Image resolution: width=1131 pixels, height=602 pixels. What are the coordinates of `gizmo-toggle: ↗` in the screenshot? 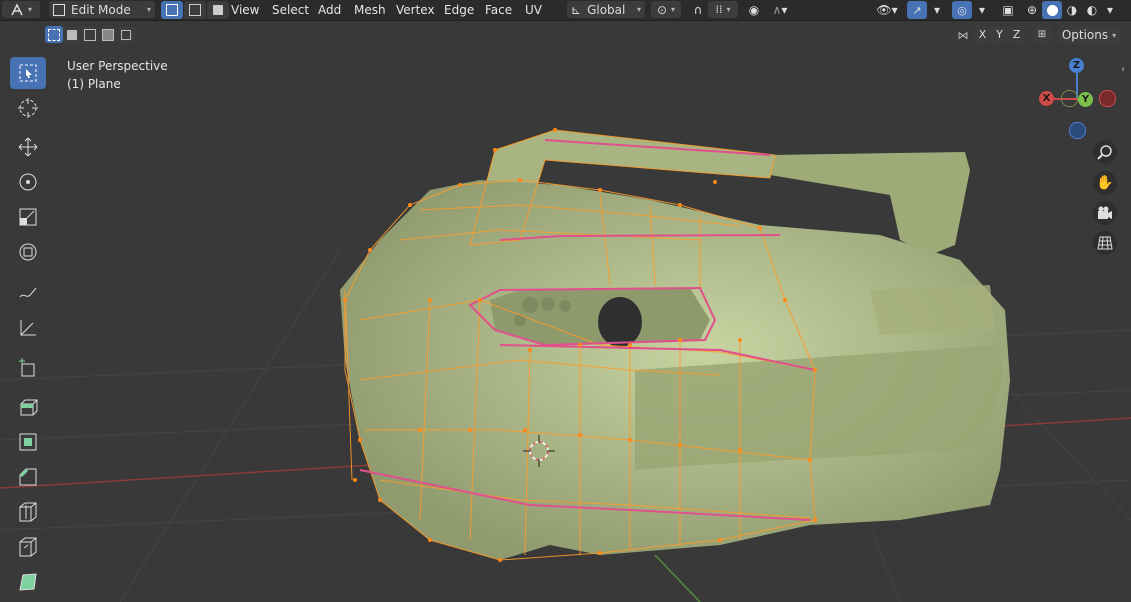 It's located at (917, 10).